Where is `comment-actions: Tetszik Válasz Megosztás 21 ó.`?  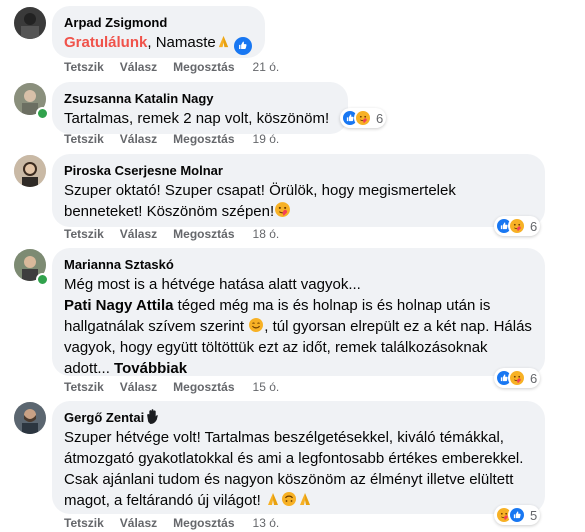 comment-actions: Tetszik Válasz Megosztás 21 ó. is located at coordinates (179, 67).